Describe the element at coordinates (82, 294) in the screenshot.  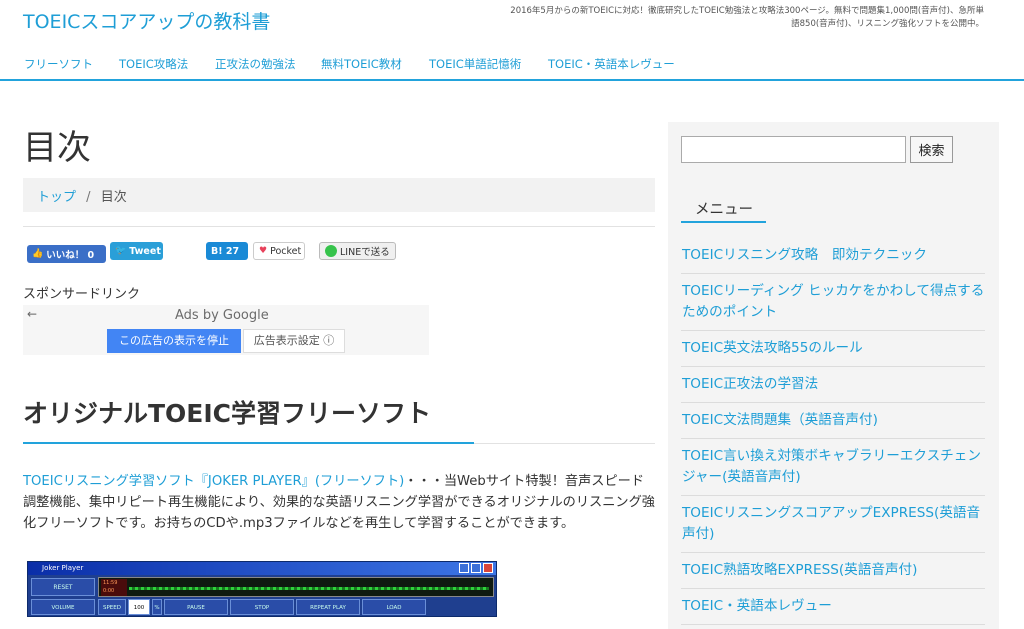
I see `sponsor-label: スポンサードリンク` at that location.